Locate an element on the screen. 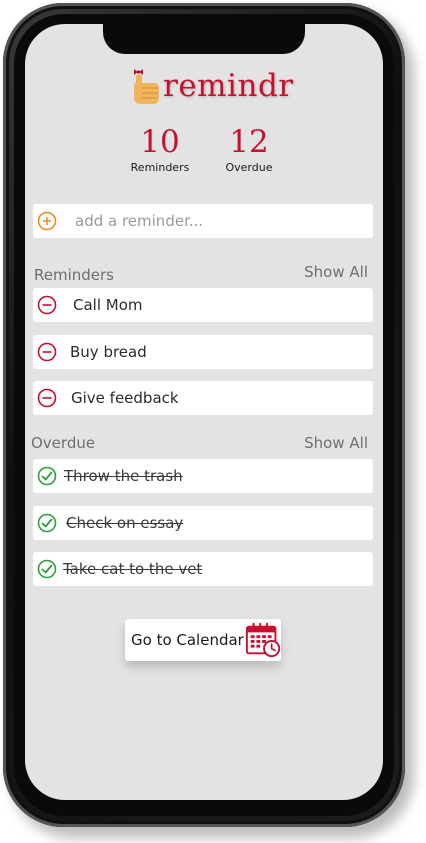 This screenshot has height=843, width=426. reminder-item-label: Call Mom is located at coordinates (108, 305).